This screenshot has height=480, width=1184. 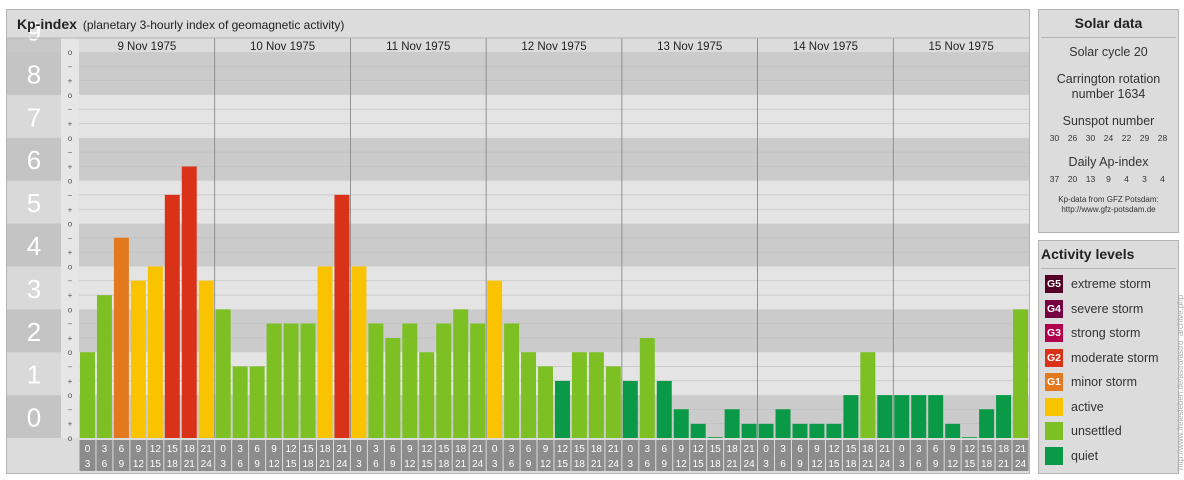 I want to click on level-unsettled: unsettled, so click(x=1108, y=431).